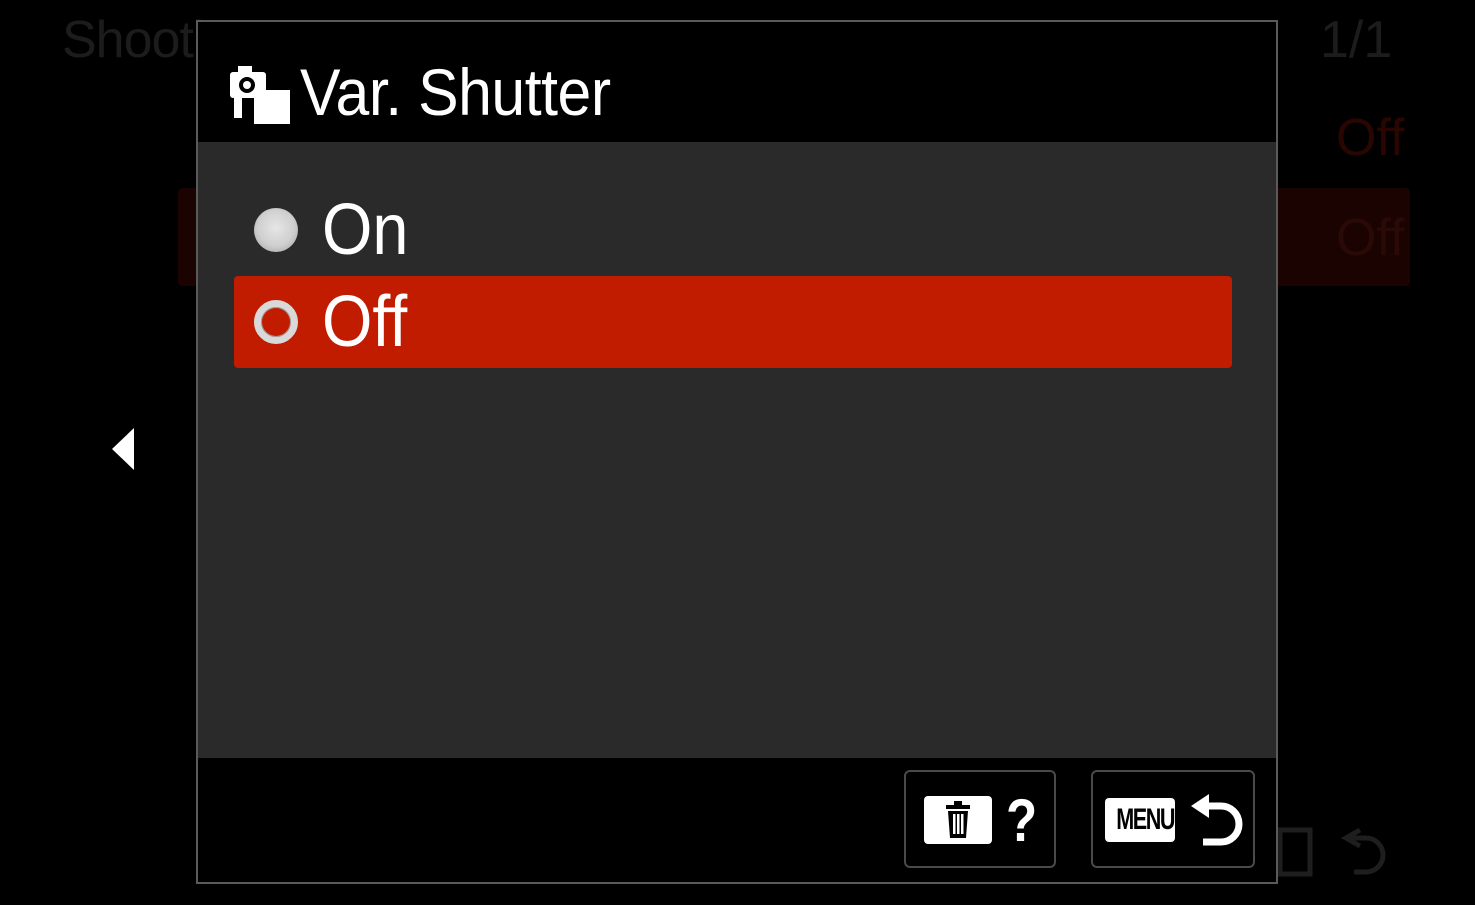 This screenshot has height=905, width=1475. What do you see at coordinates (365, 322) in the screenshot?
I see `option-label: Off` at bounding box center [365, 322].